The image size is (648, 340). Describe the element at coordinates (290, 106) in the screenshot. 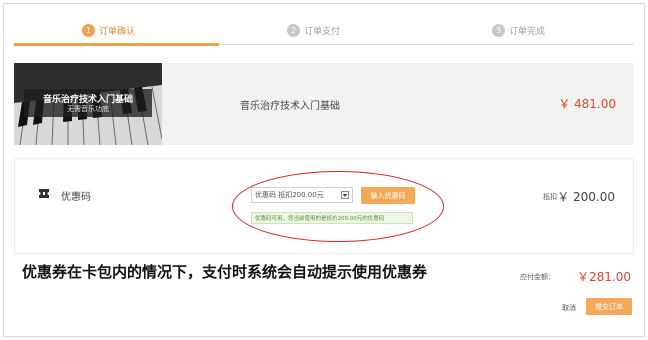

I see `course-name: 音乐治疗技术入门基础` at that location.